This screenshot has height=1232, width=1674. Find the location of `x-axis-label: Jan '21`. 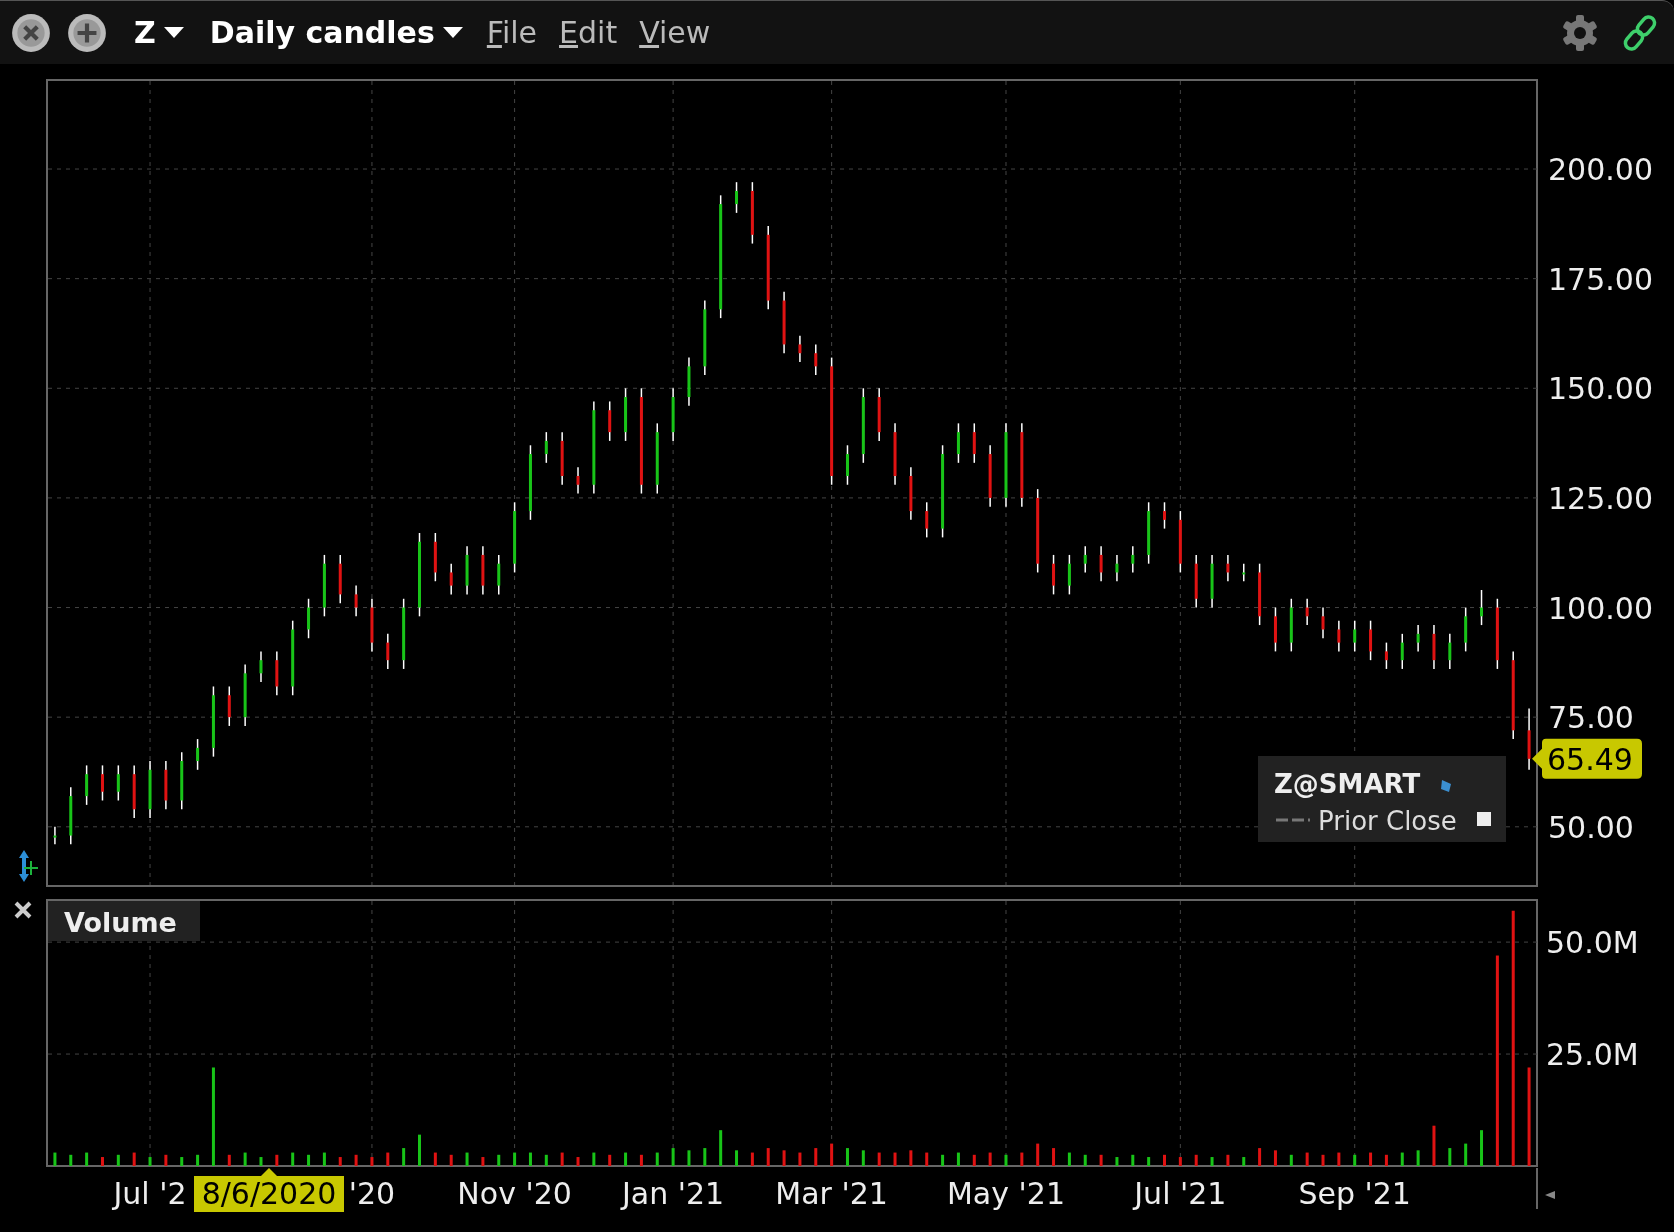

x-axis-label: Jan '21 is located at coordinates (673, 1193).